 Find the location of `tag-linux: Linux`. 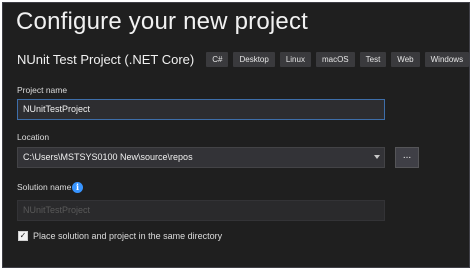

tag-linux: Linux is located at coordinates (295, 59).